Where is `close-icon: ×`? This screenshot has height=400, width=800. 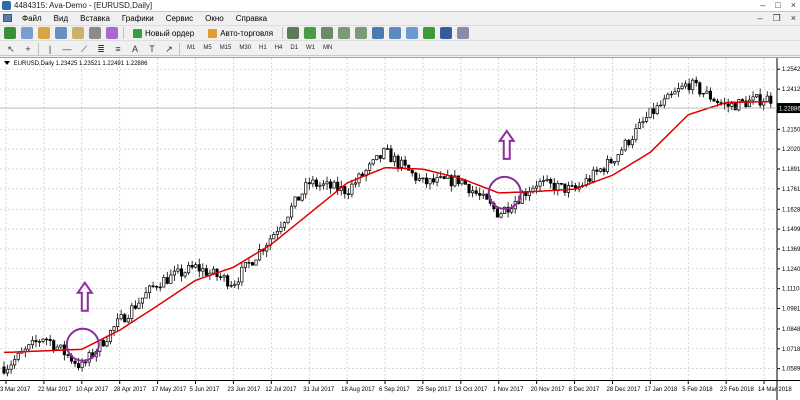
close-icon: × is located at coordinates (793, 5).